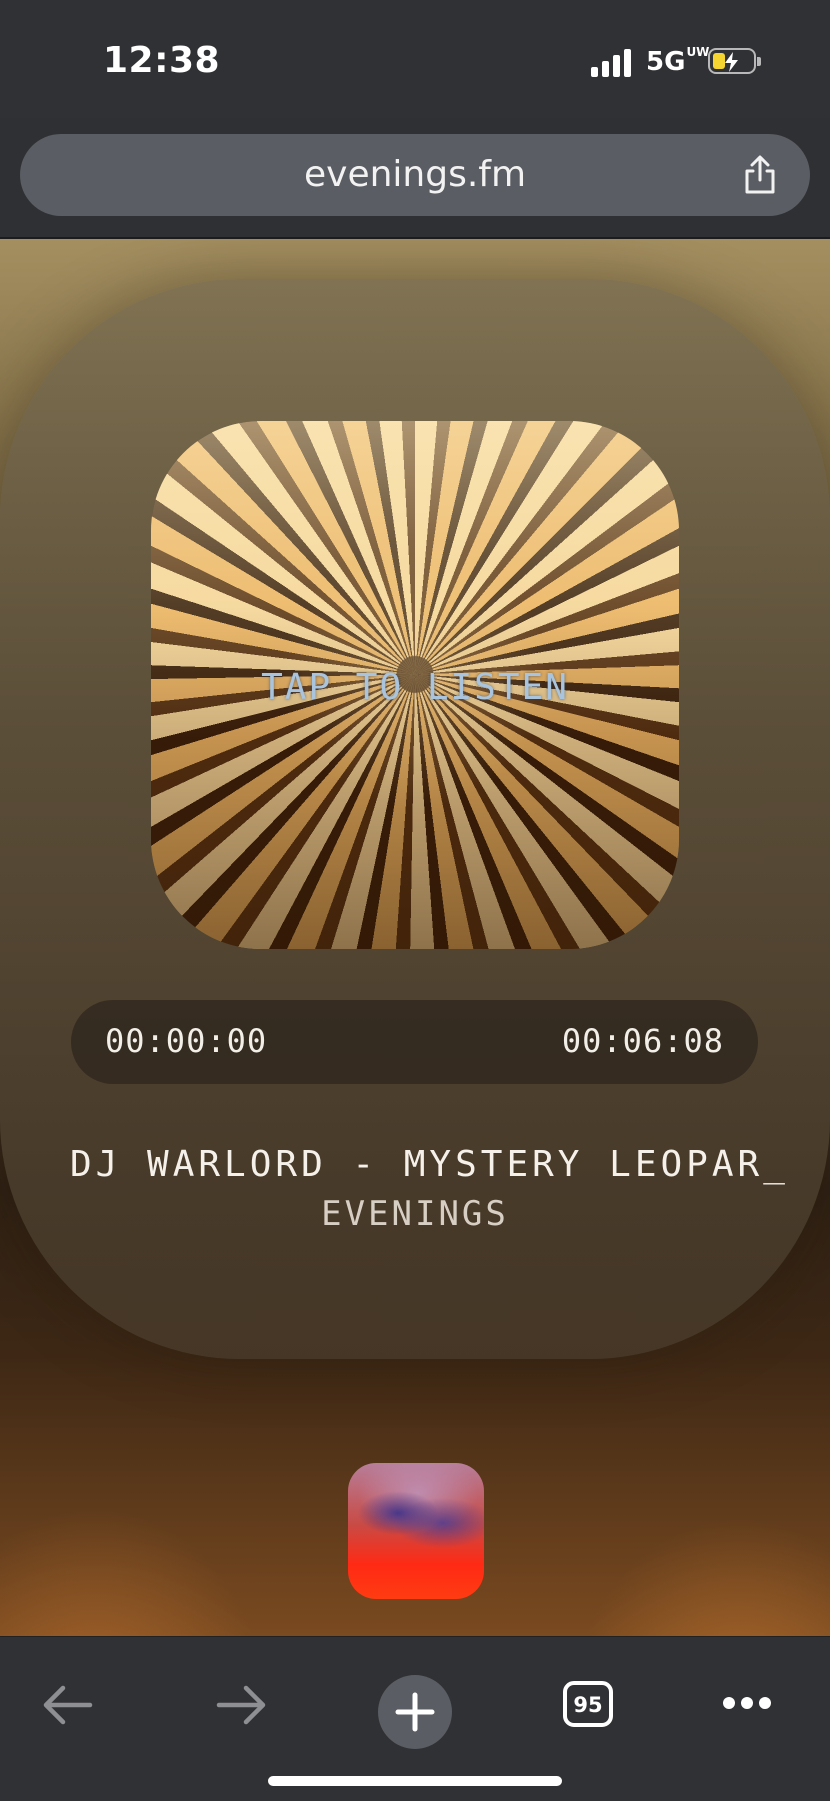 The height and width of the screenshot is (1801, 830). Describe the element at coordinates (678, 61) in the screenshot. I see `network-type: 5GUW` at that location.